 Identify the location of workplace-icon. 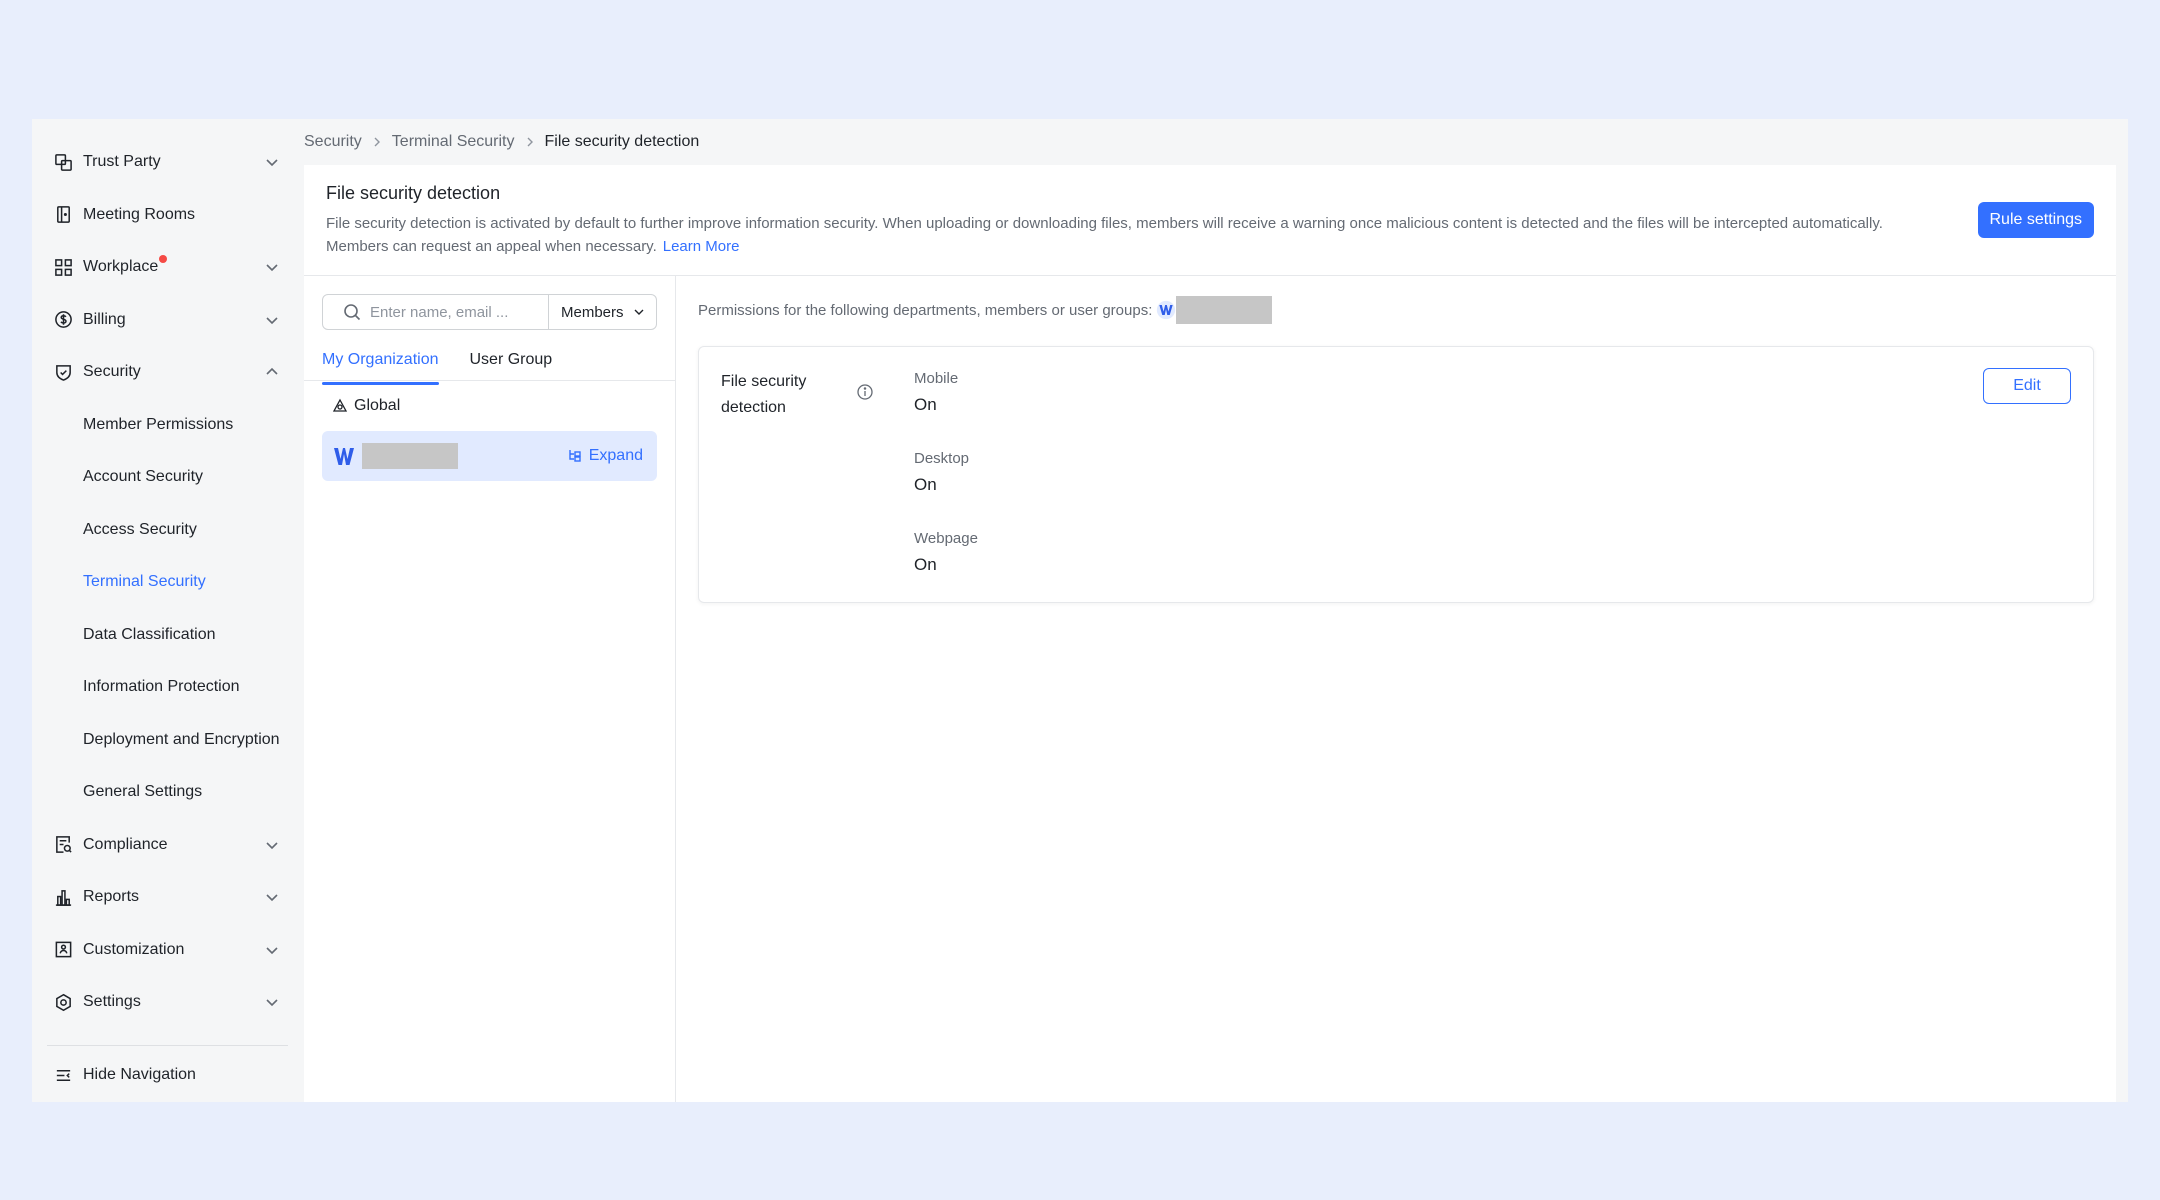
(63, 267).